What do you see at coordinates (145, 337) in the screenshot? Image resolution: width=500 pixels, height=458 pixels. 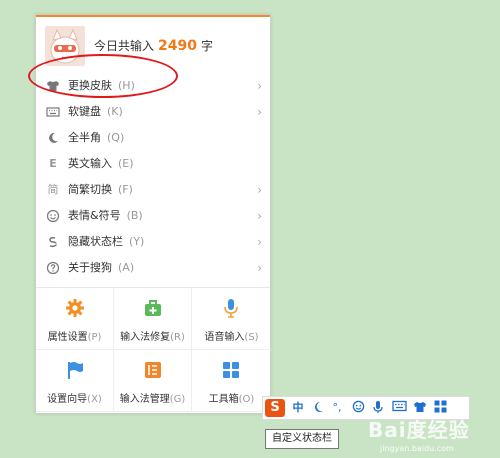 I see `tool-label: 输入法修复` at bounding box center [145, 337].